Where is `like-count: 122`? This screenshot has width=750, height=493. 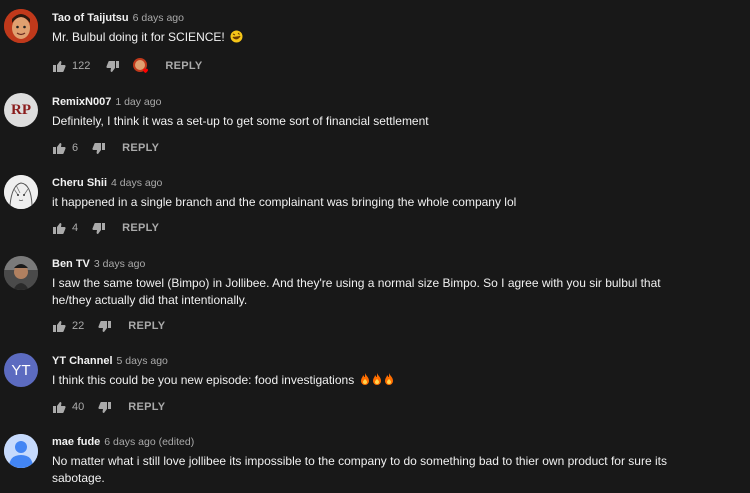
like-count: 122 is located at coordinates (81, 66).